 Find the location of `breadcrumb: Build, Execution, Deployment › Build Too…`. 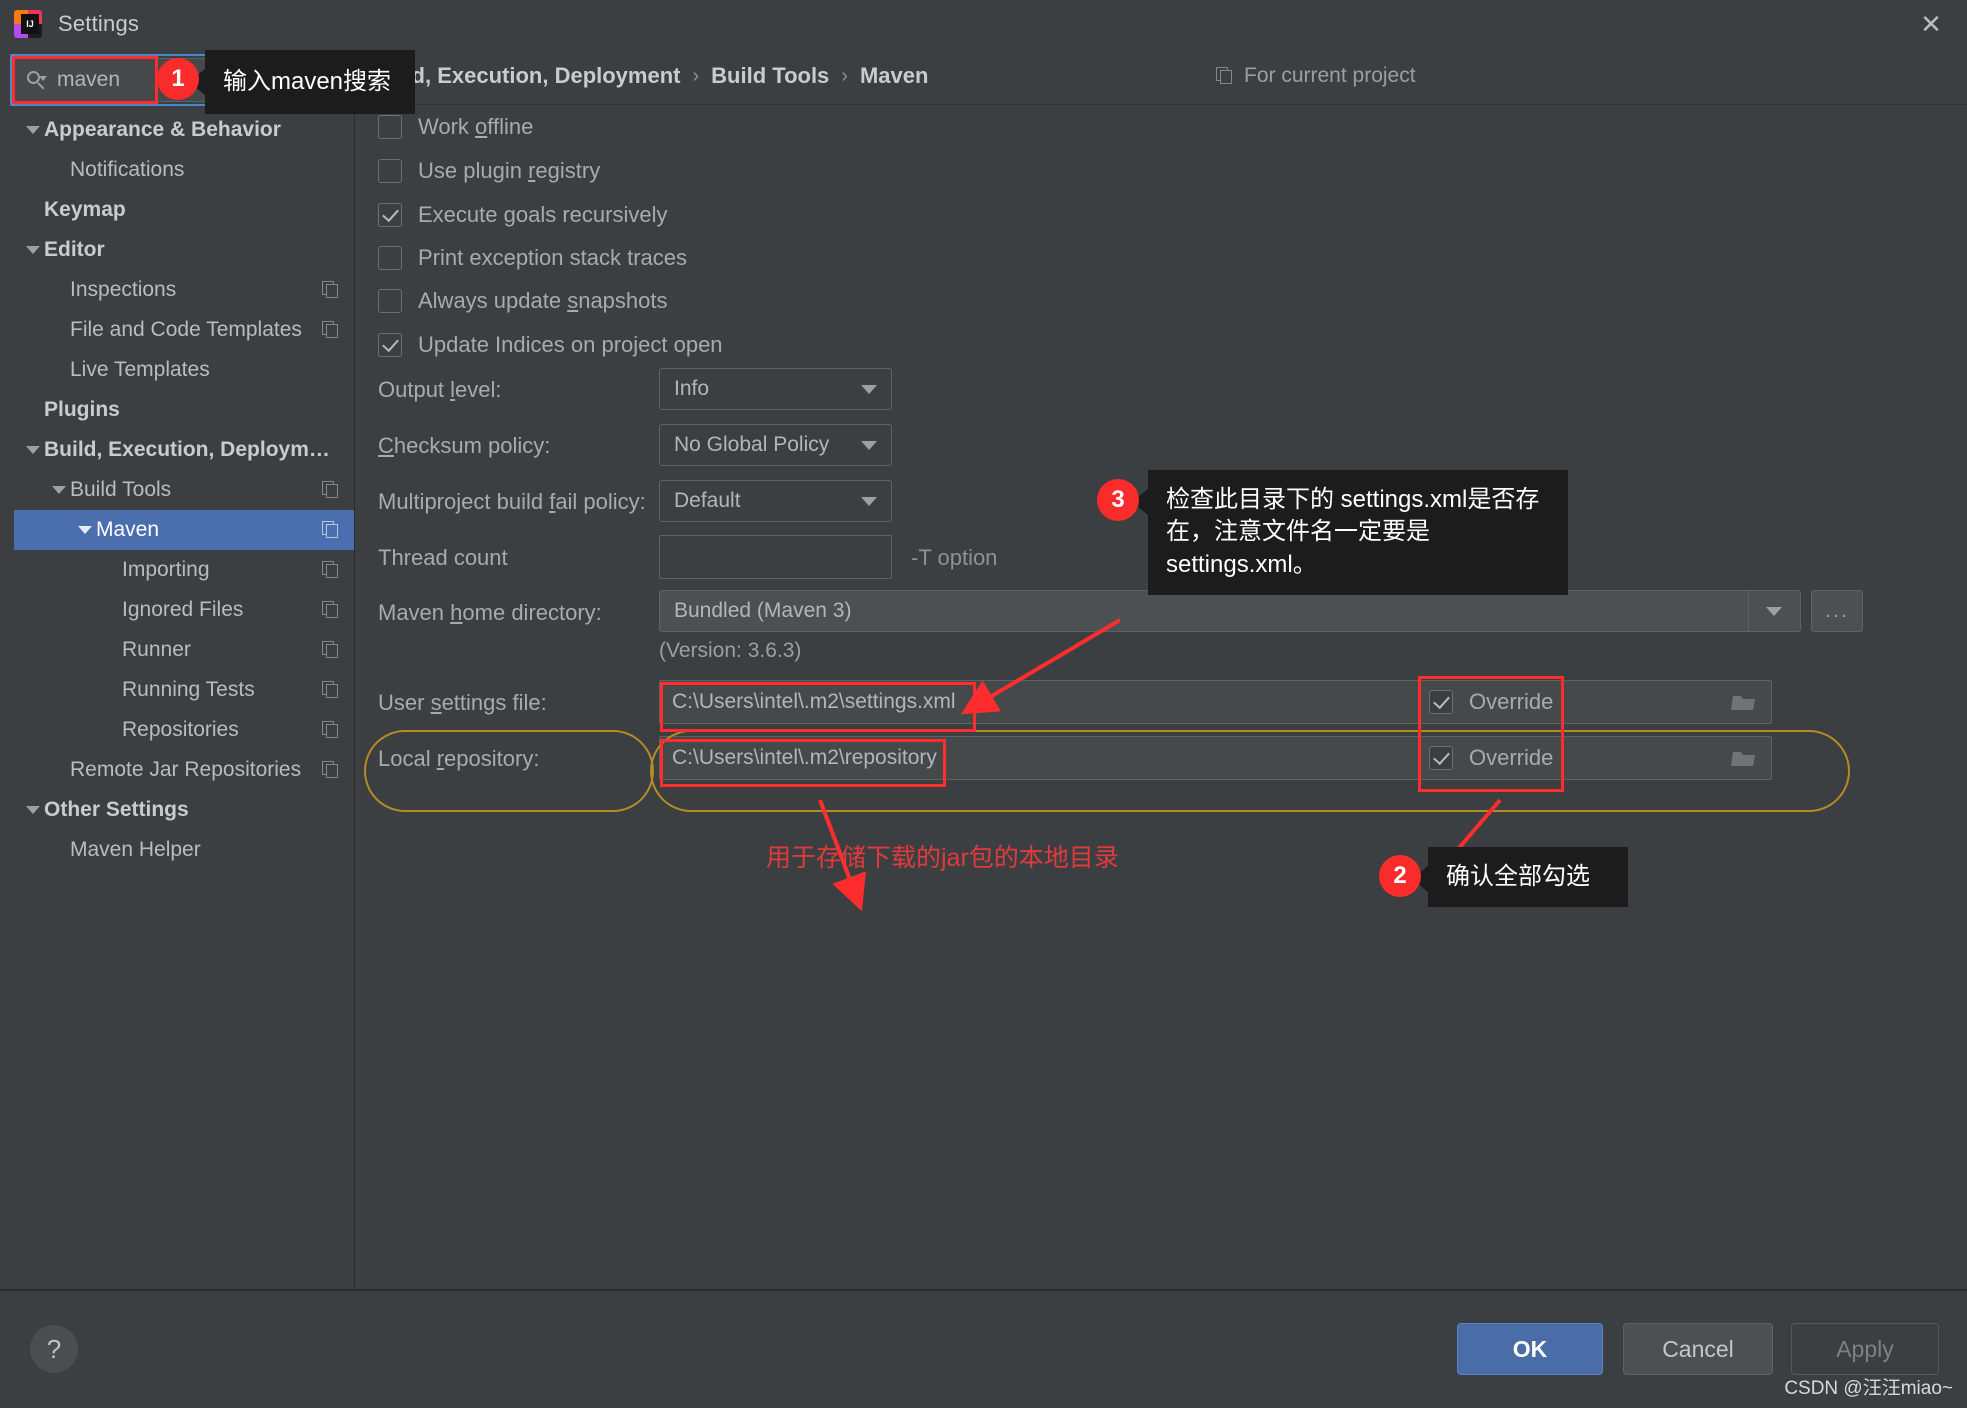

breadcrumb: Build, Execution, Deployment › Build Too… is located at coordinates (649, 76).